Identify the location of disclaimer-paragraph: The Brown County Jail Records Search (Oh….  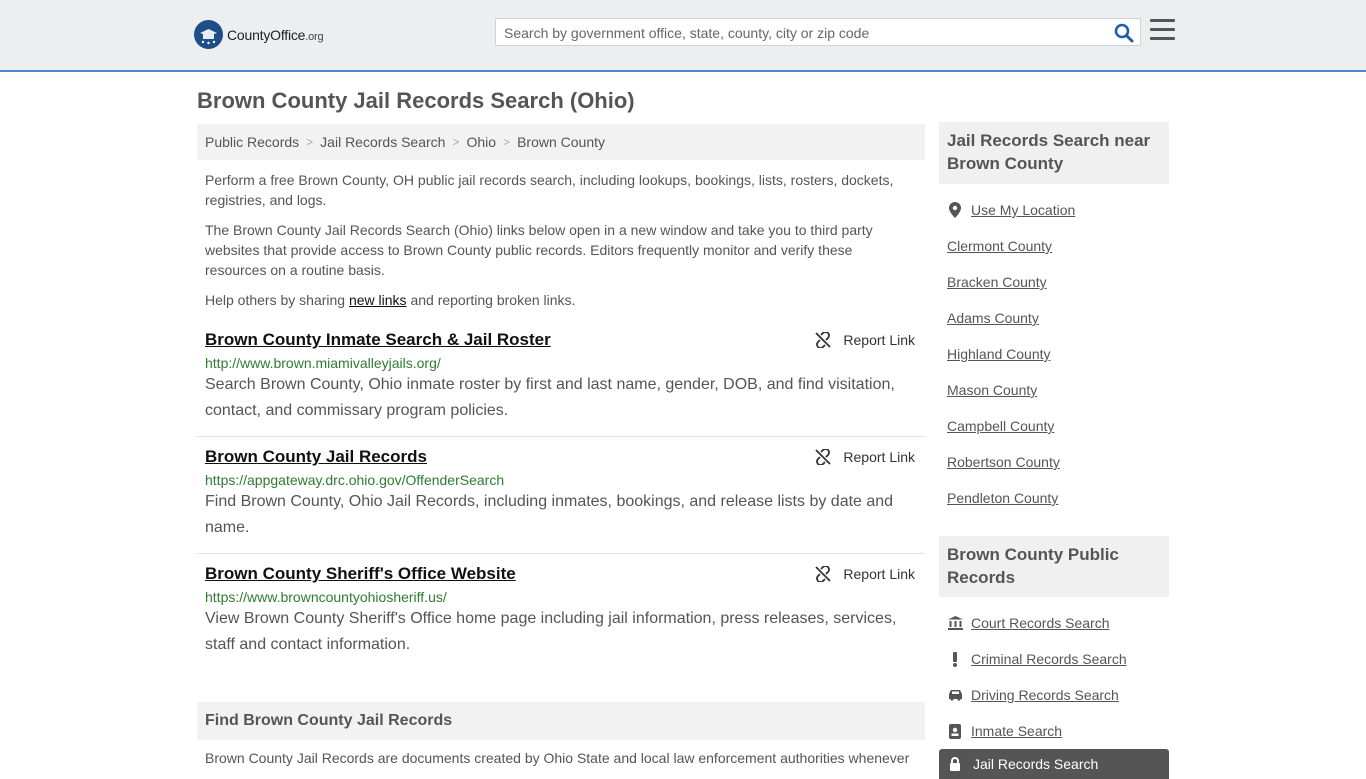
(539, 250).